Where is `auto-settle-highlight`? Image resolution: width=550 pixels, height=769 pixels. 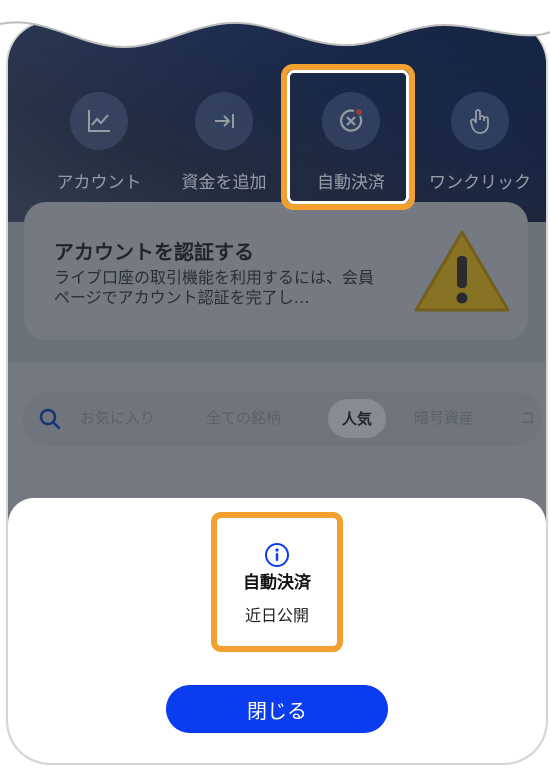
auto-settle-highlight is located at coordinates (348, 137).